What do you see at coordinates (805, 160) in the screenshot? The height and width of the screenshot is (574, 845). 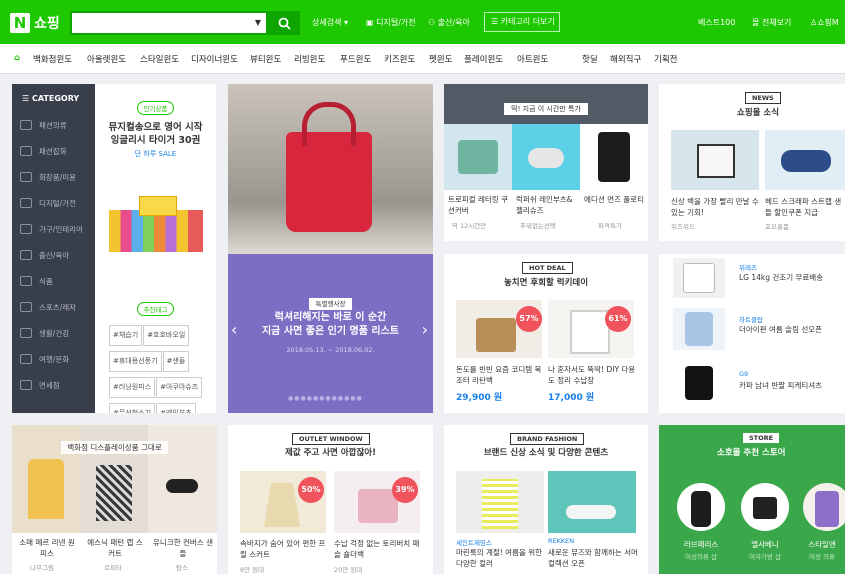 I see `strap-sandal-image` at bounding box center [805, 160].